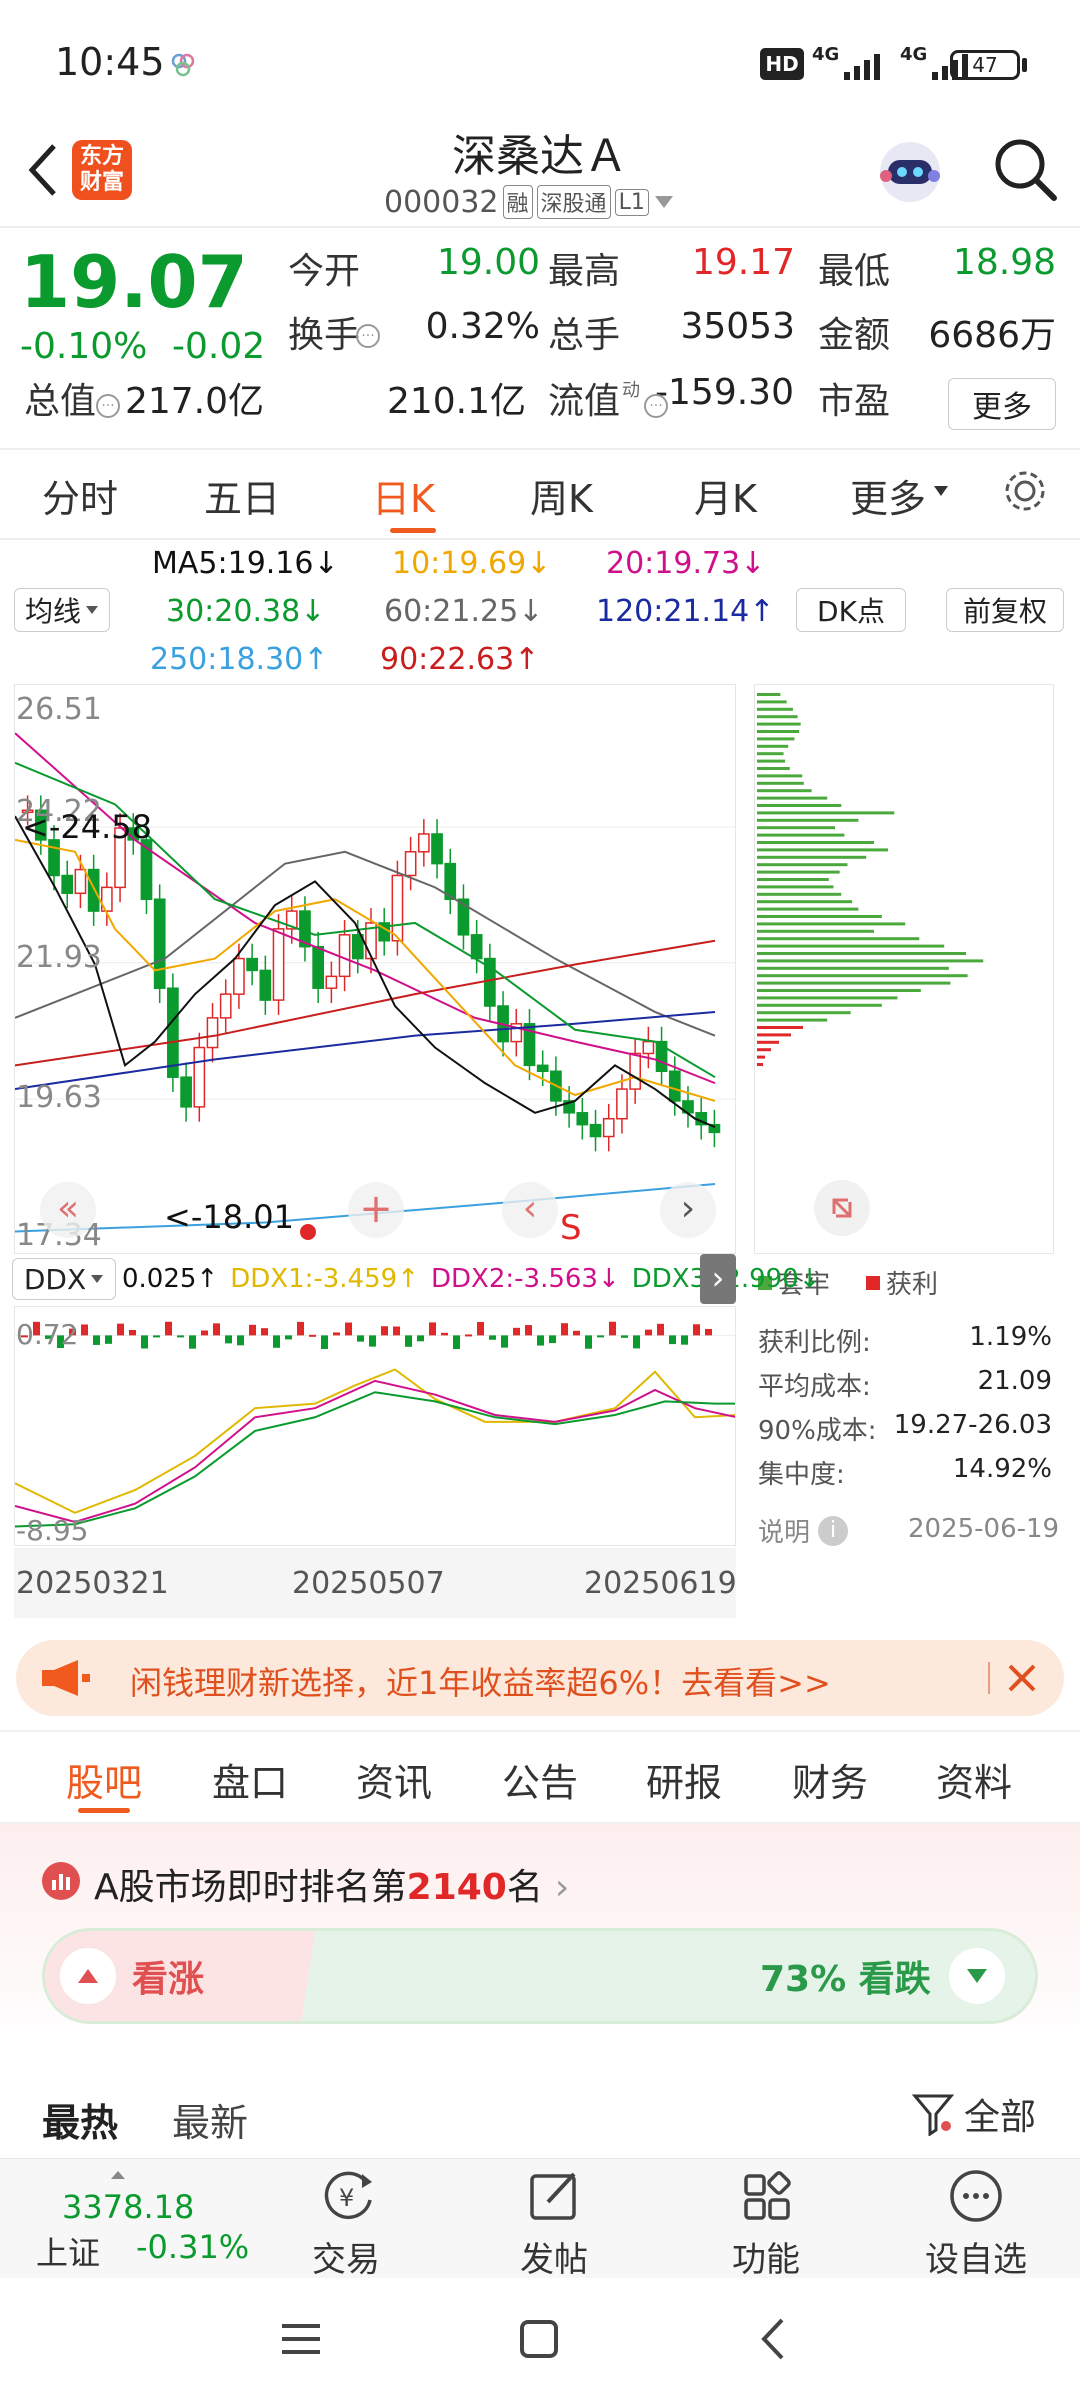 This screenshot has width=1080, height=2400. I want to click on chart-tab-1: 五日, so click(242, 495).